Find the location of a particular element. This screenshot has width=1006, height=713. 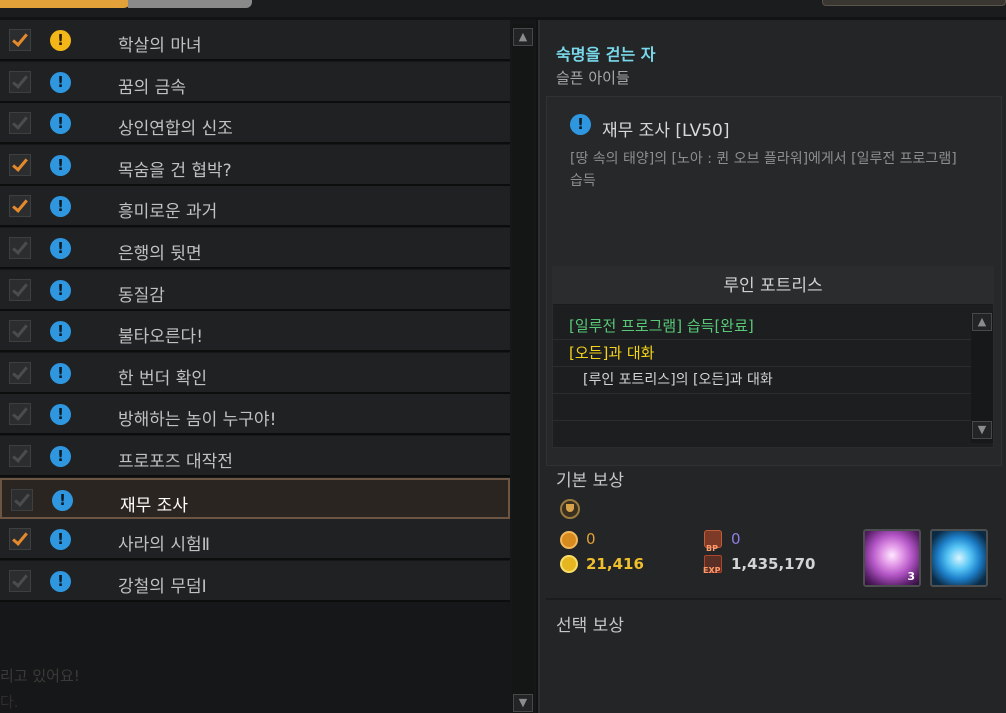

quest-row: ! 꿈의 금속 is located at coordinates (255, 82).